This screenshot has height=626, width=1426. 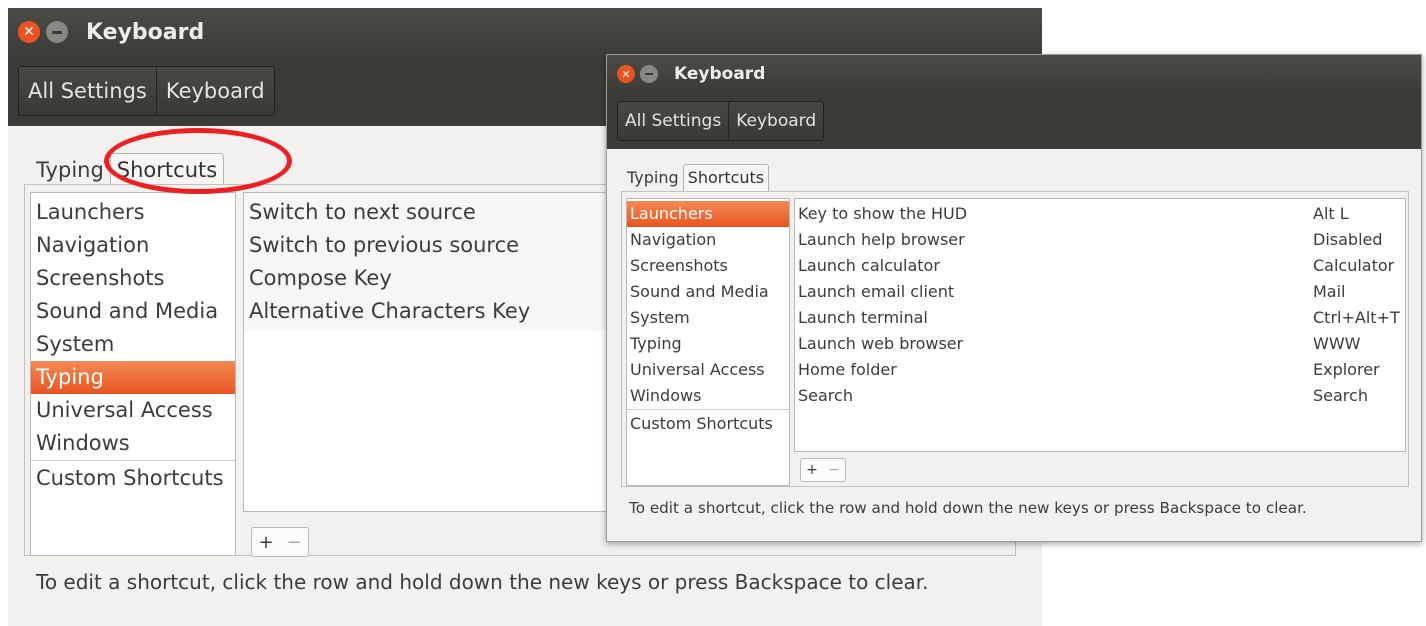 What do you see at coordinates (1354, 265) in the screenshot?
I see `shortcut-key: Calculator` at bounding box center [1354, 265].